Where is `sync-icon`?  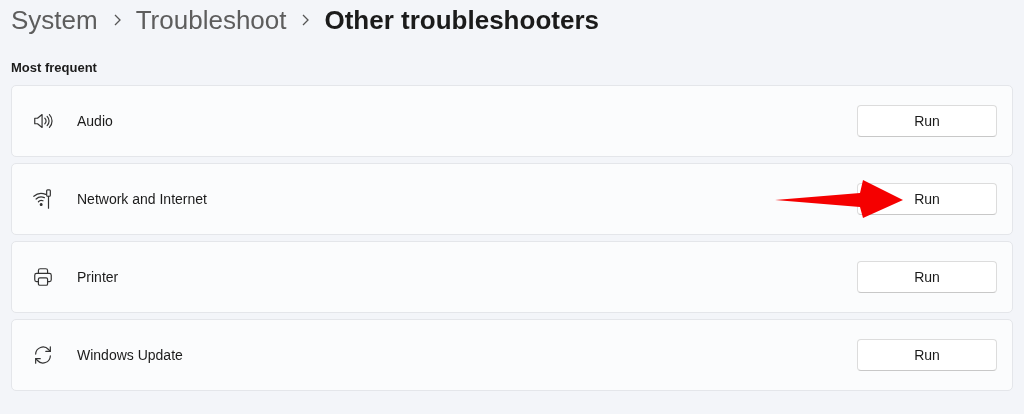
sync-icon is located at coordinates (43, 355).